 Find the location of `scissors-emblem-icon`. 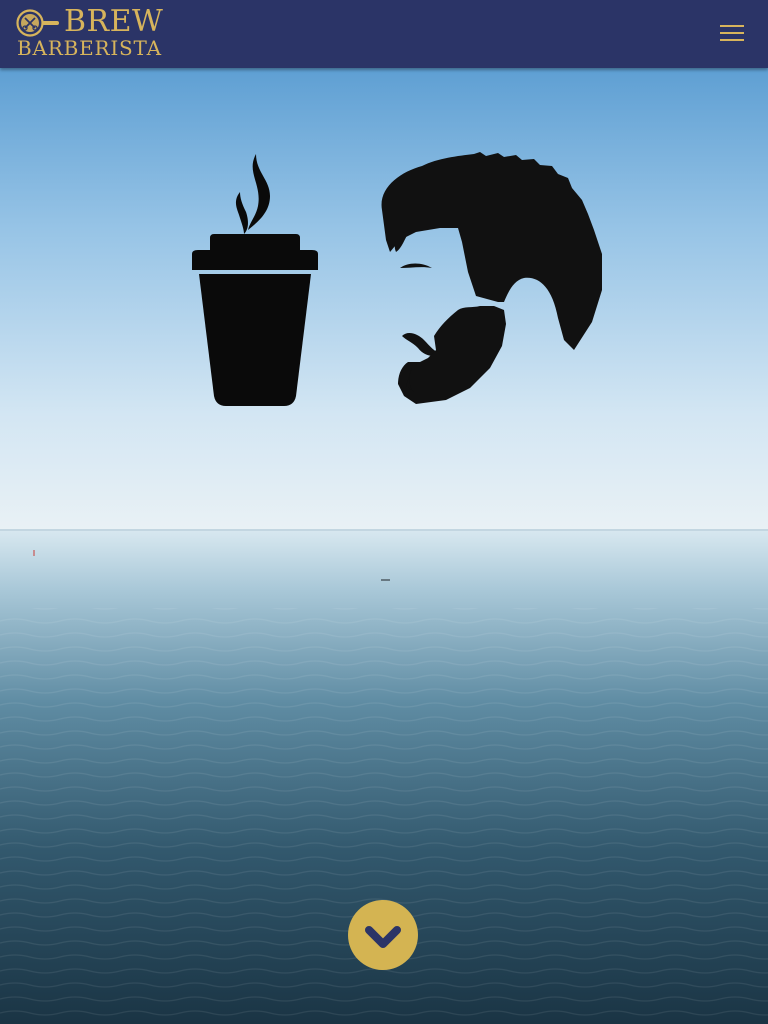

scissors-emblem-icon is located at coordinates (37, 23).